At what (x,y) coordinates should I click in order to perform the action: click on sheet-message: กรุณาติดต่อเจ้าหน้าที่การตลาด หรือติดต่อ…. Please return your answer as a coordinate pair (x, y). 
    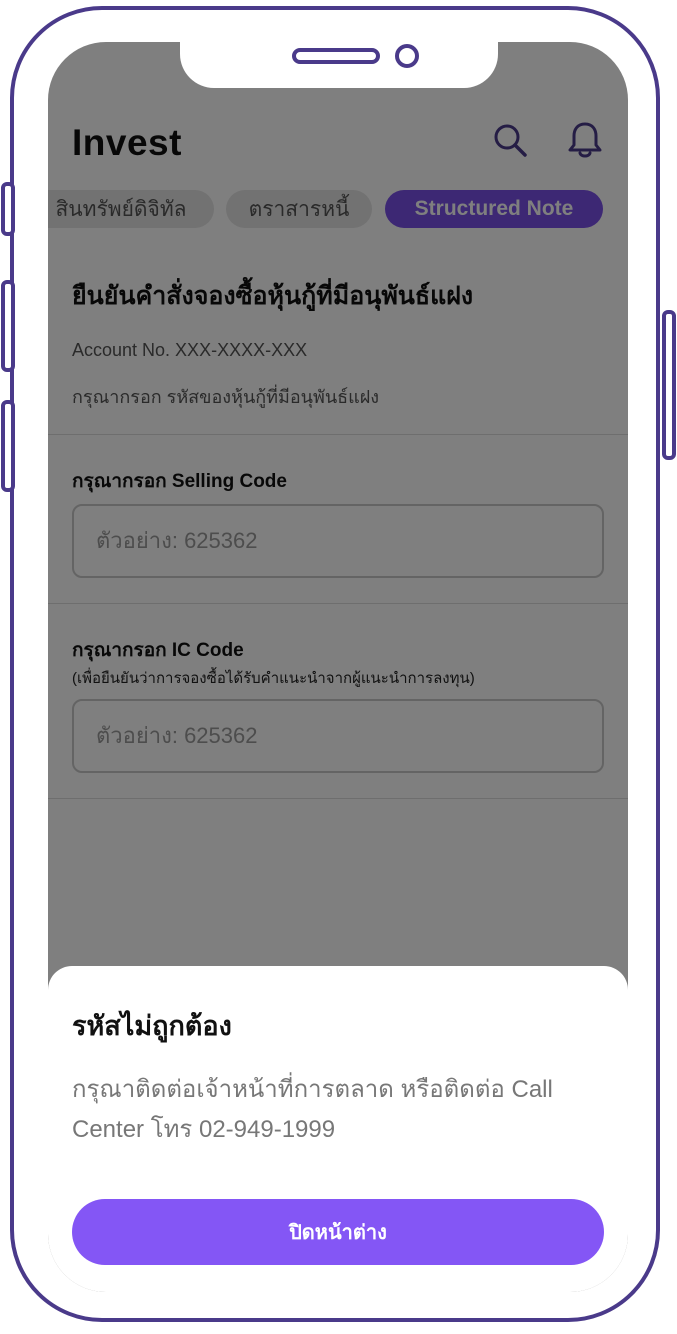
    Looking at the image, I should click on (312, 1109).